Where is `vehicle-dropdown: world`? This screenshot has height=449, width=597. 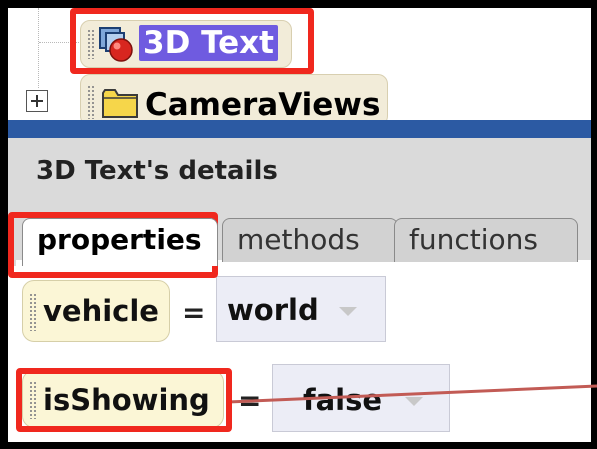 vehicle-dropdown: world is located at coordinates (301, 309).